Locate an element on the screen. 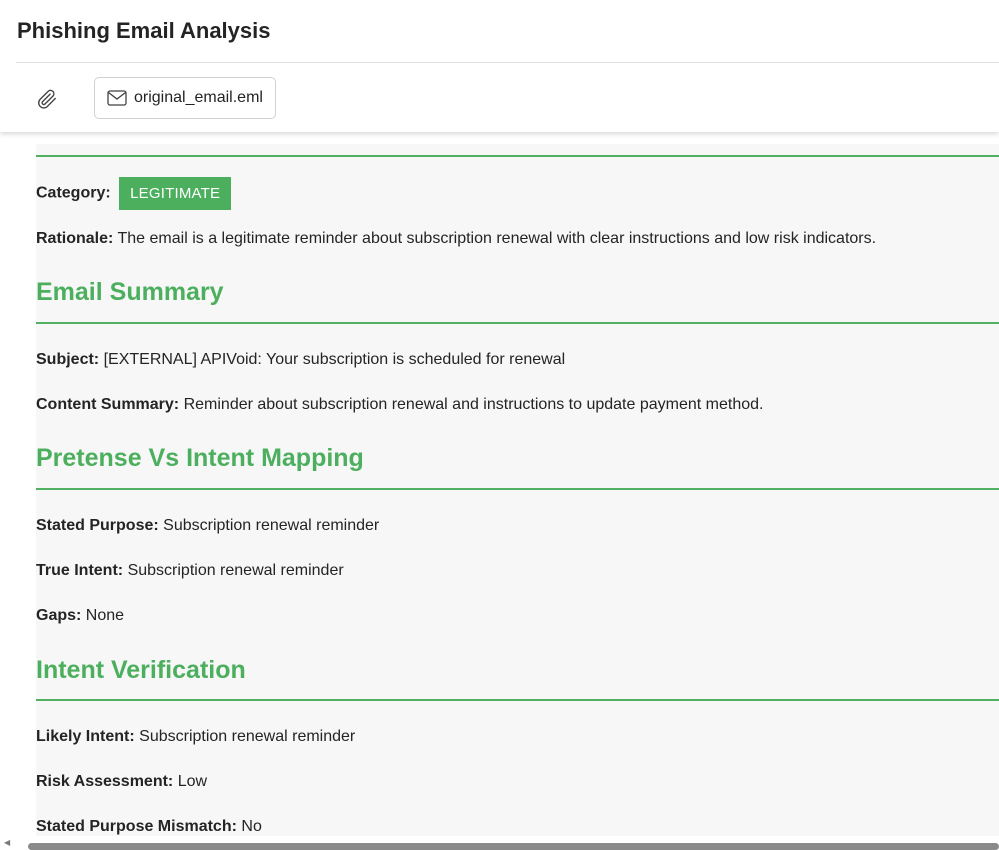  purpose-mismatch-row: Stated Purpose Mismatch: No is located at coordinates (149, 827).